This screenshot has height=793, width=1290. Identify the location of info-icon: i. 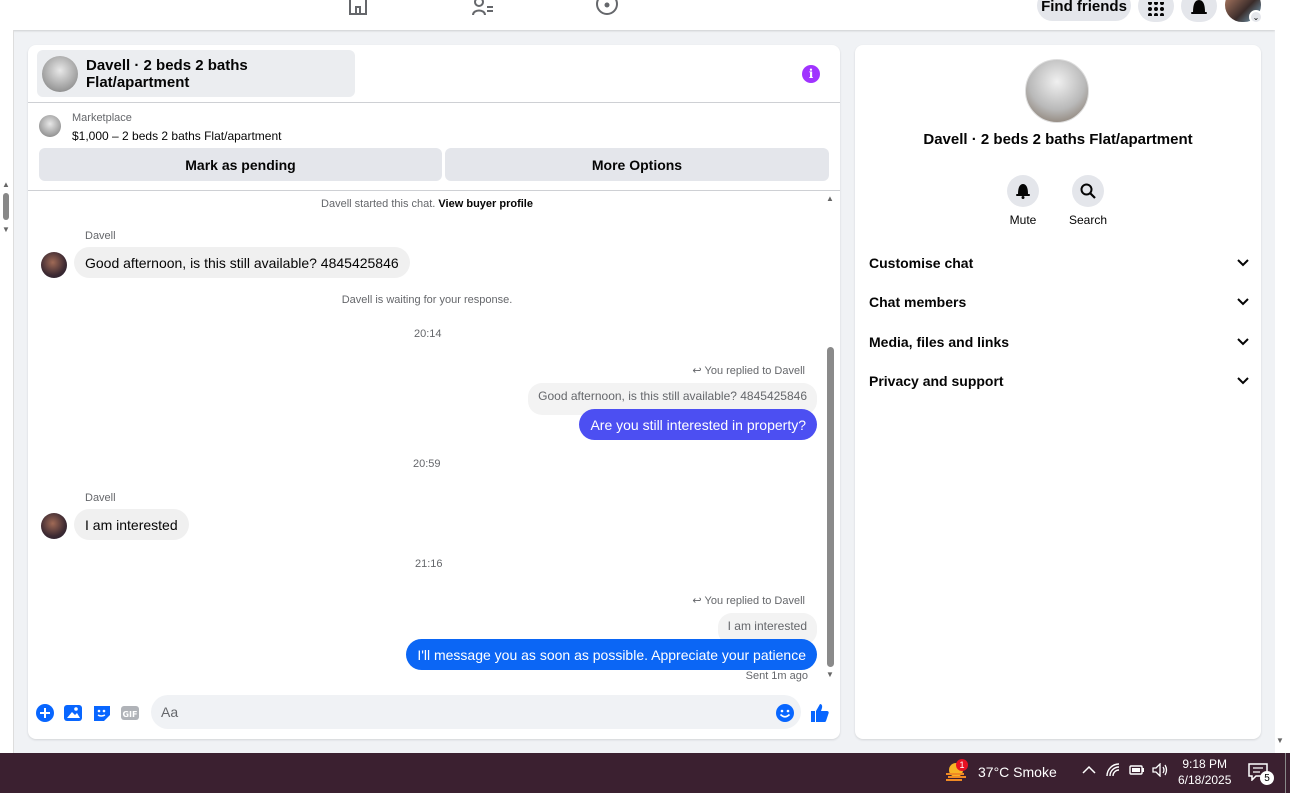
(811, 74).